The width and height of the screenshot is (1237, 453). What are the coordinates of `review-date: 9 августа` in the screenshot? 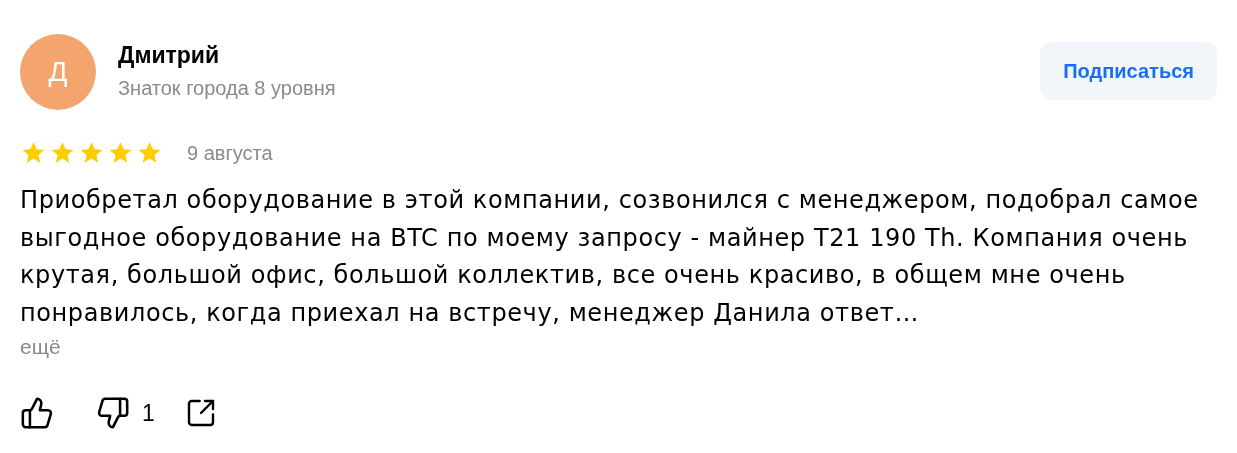 It's located at (230, 153).